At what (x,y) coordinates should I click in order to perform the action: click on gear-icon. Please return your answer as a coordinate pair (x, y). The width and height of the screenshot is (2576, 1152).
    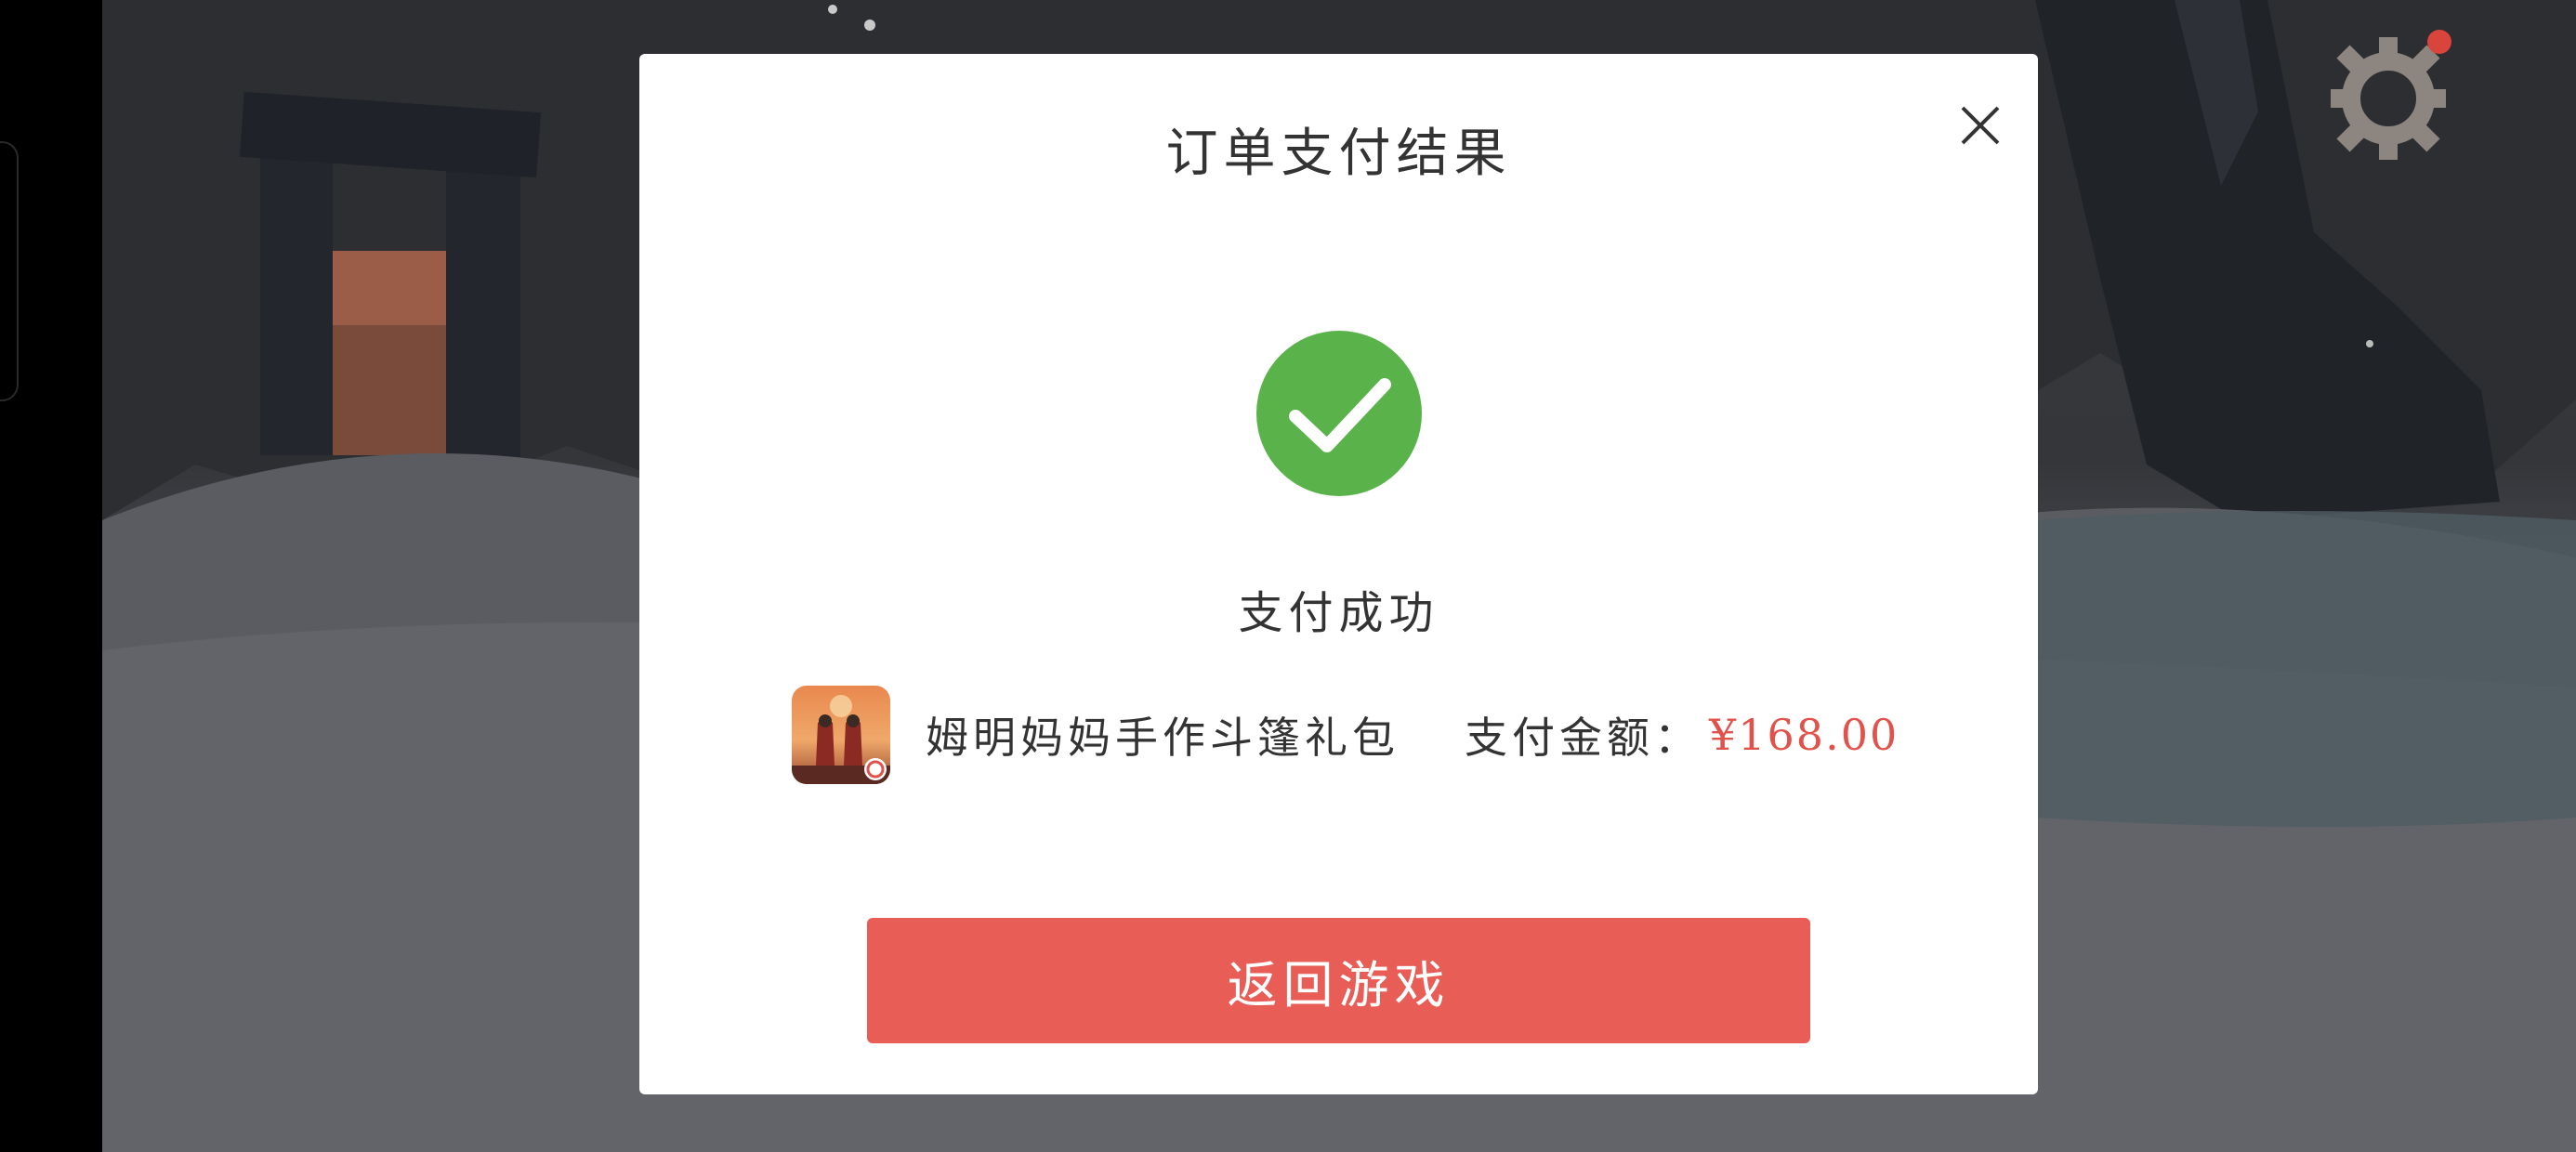
    Looking at the image, I should click on (2388, 98).